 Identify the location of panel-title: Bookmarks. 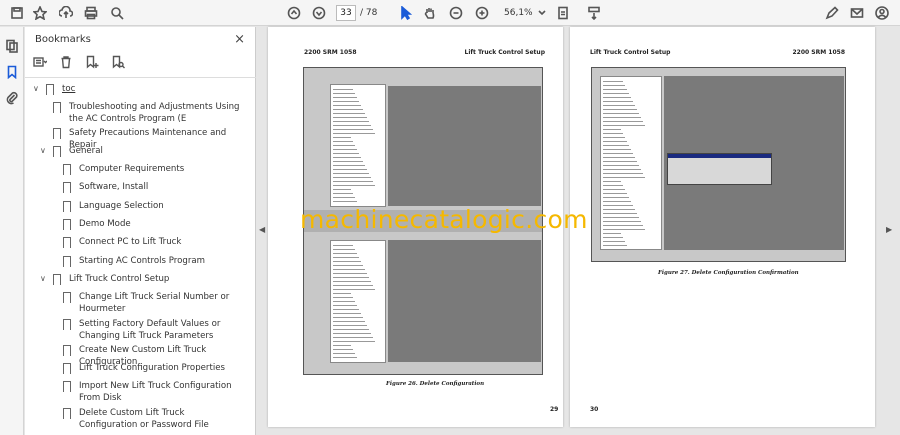
(63, 39).